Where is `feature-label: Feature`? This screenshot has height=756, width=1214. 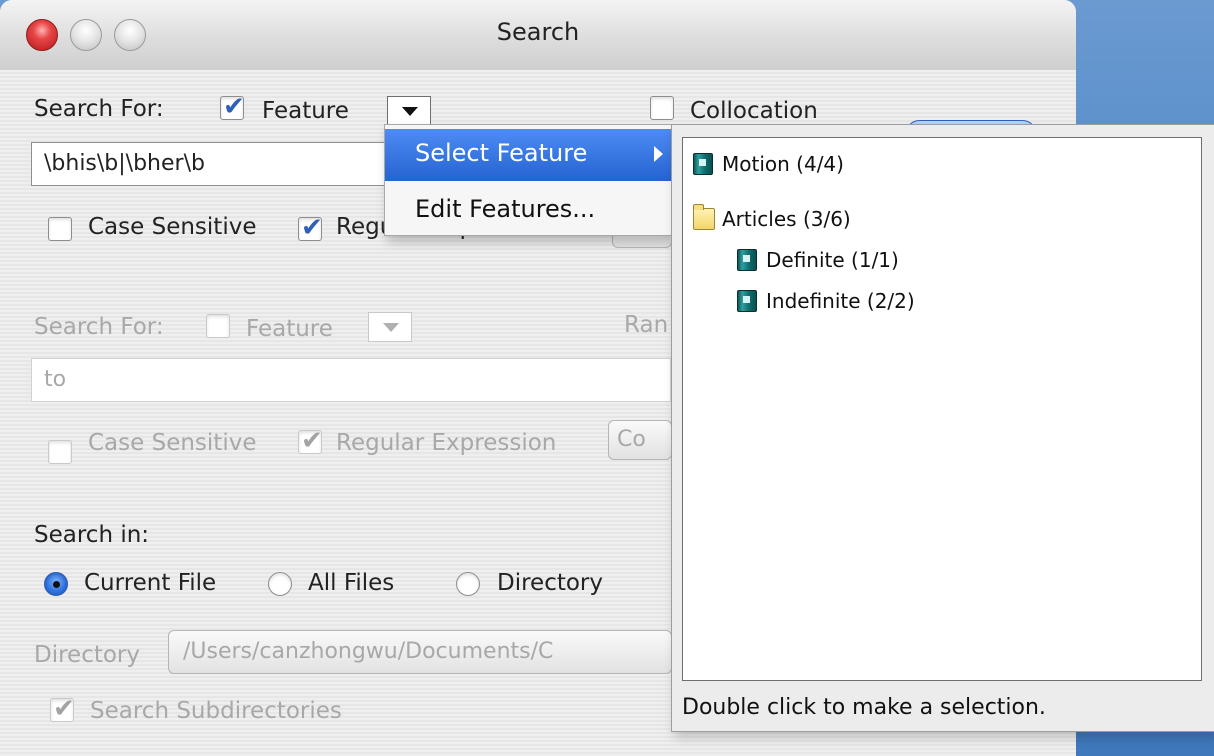
feature-label: Feature is located at coordinates (305, 111).